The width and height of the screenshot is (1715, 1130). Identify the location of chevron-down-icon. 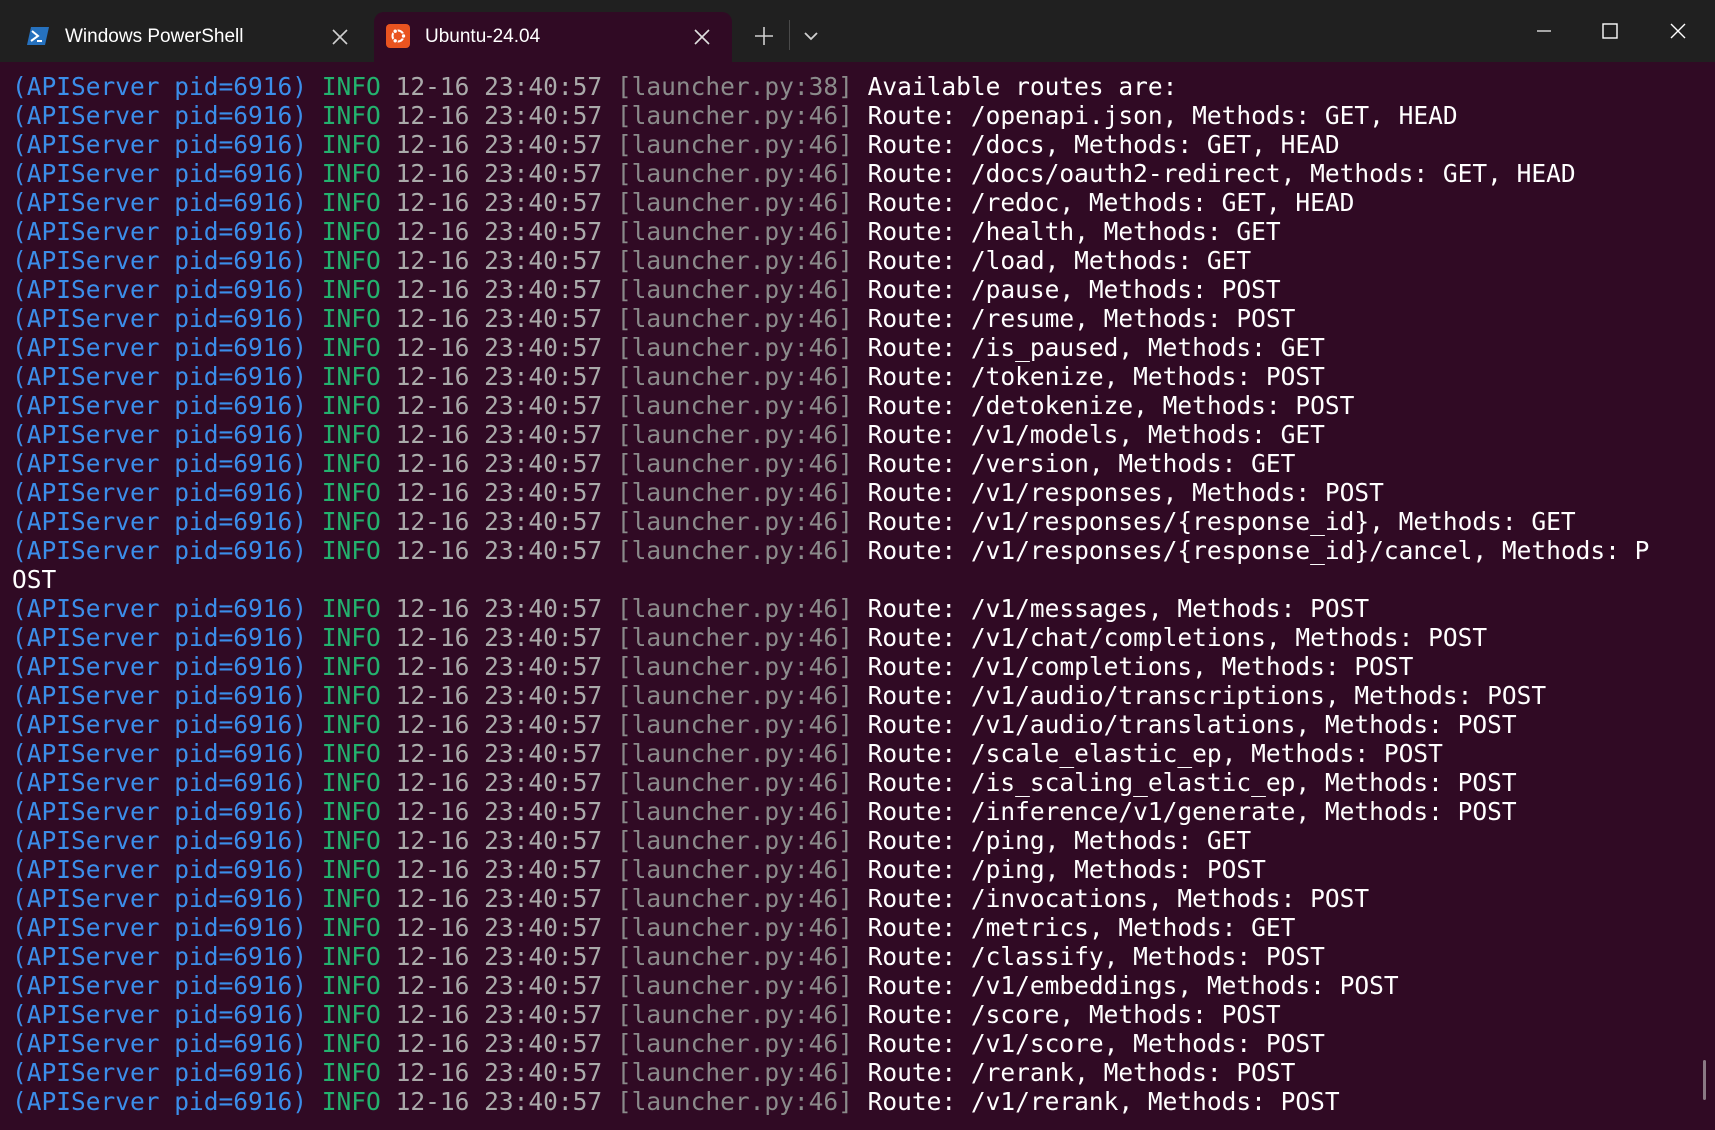
(811, 36).